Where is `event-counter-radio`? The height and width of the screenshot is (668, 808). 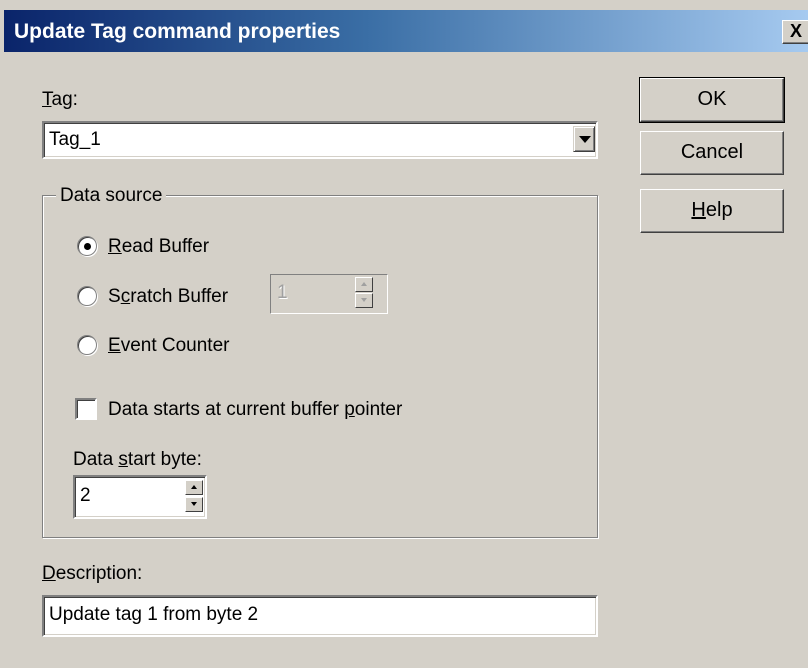
event-counter-radio is located at coordinates (87, 345).